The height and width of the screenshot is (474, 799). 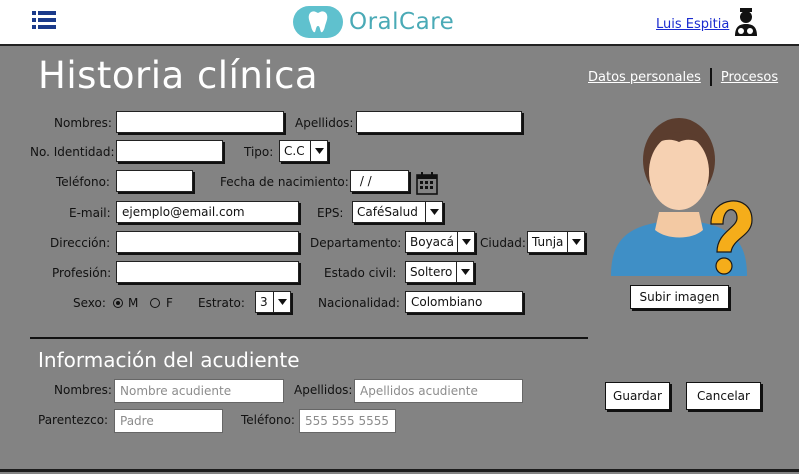 What do you see at coordinates (178, 75) in the screenshot?
I see `page-title: Historia clínica` at bounding box center [178, 75].